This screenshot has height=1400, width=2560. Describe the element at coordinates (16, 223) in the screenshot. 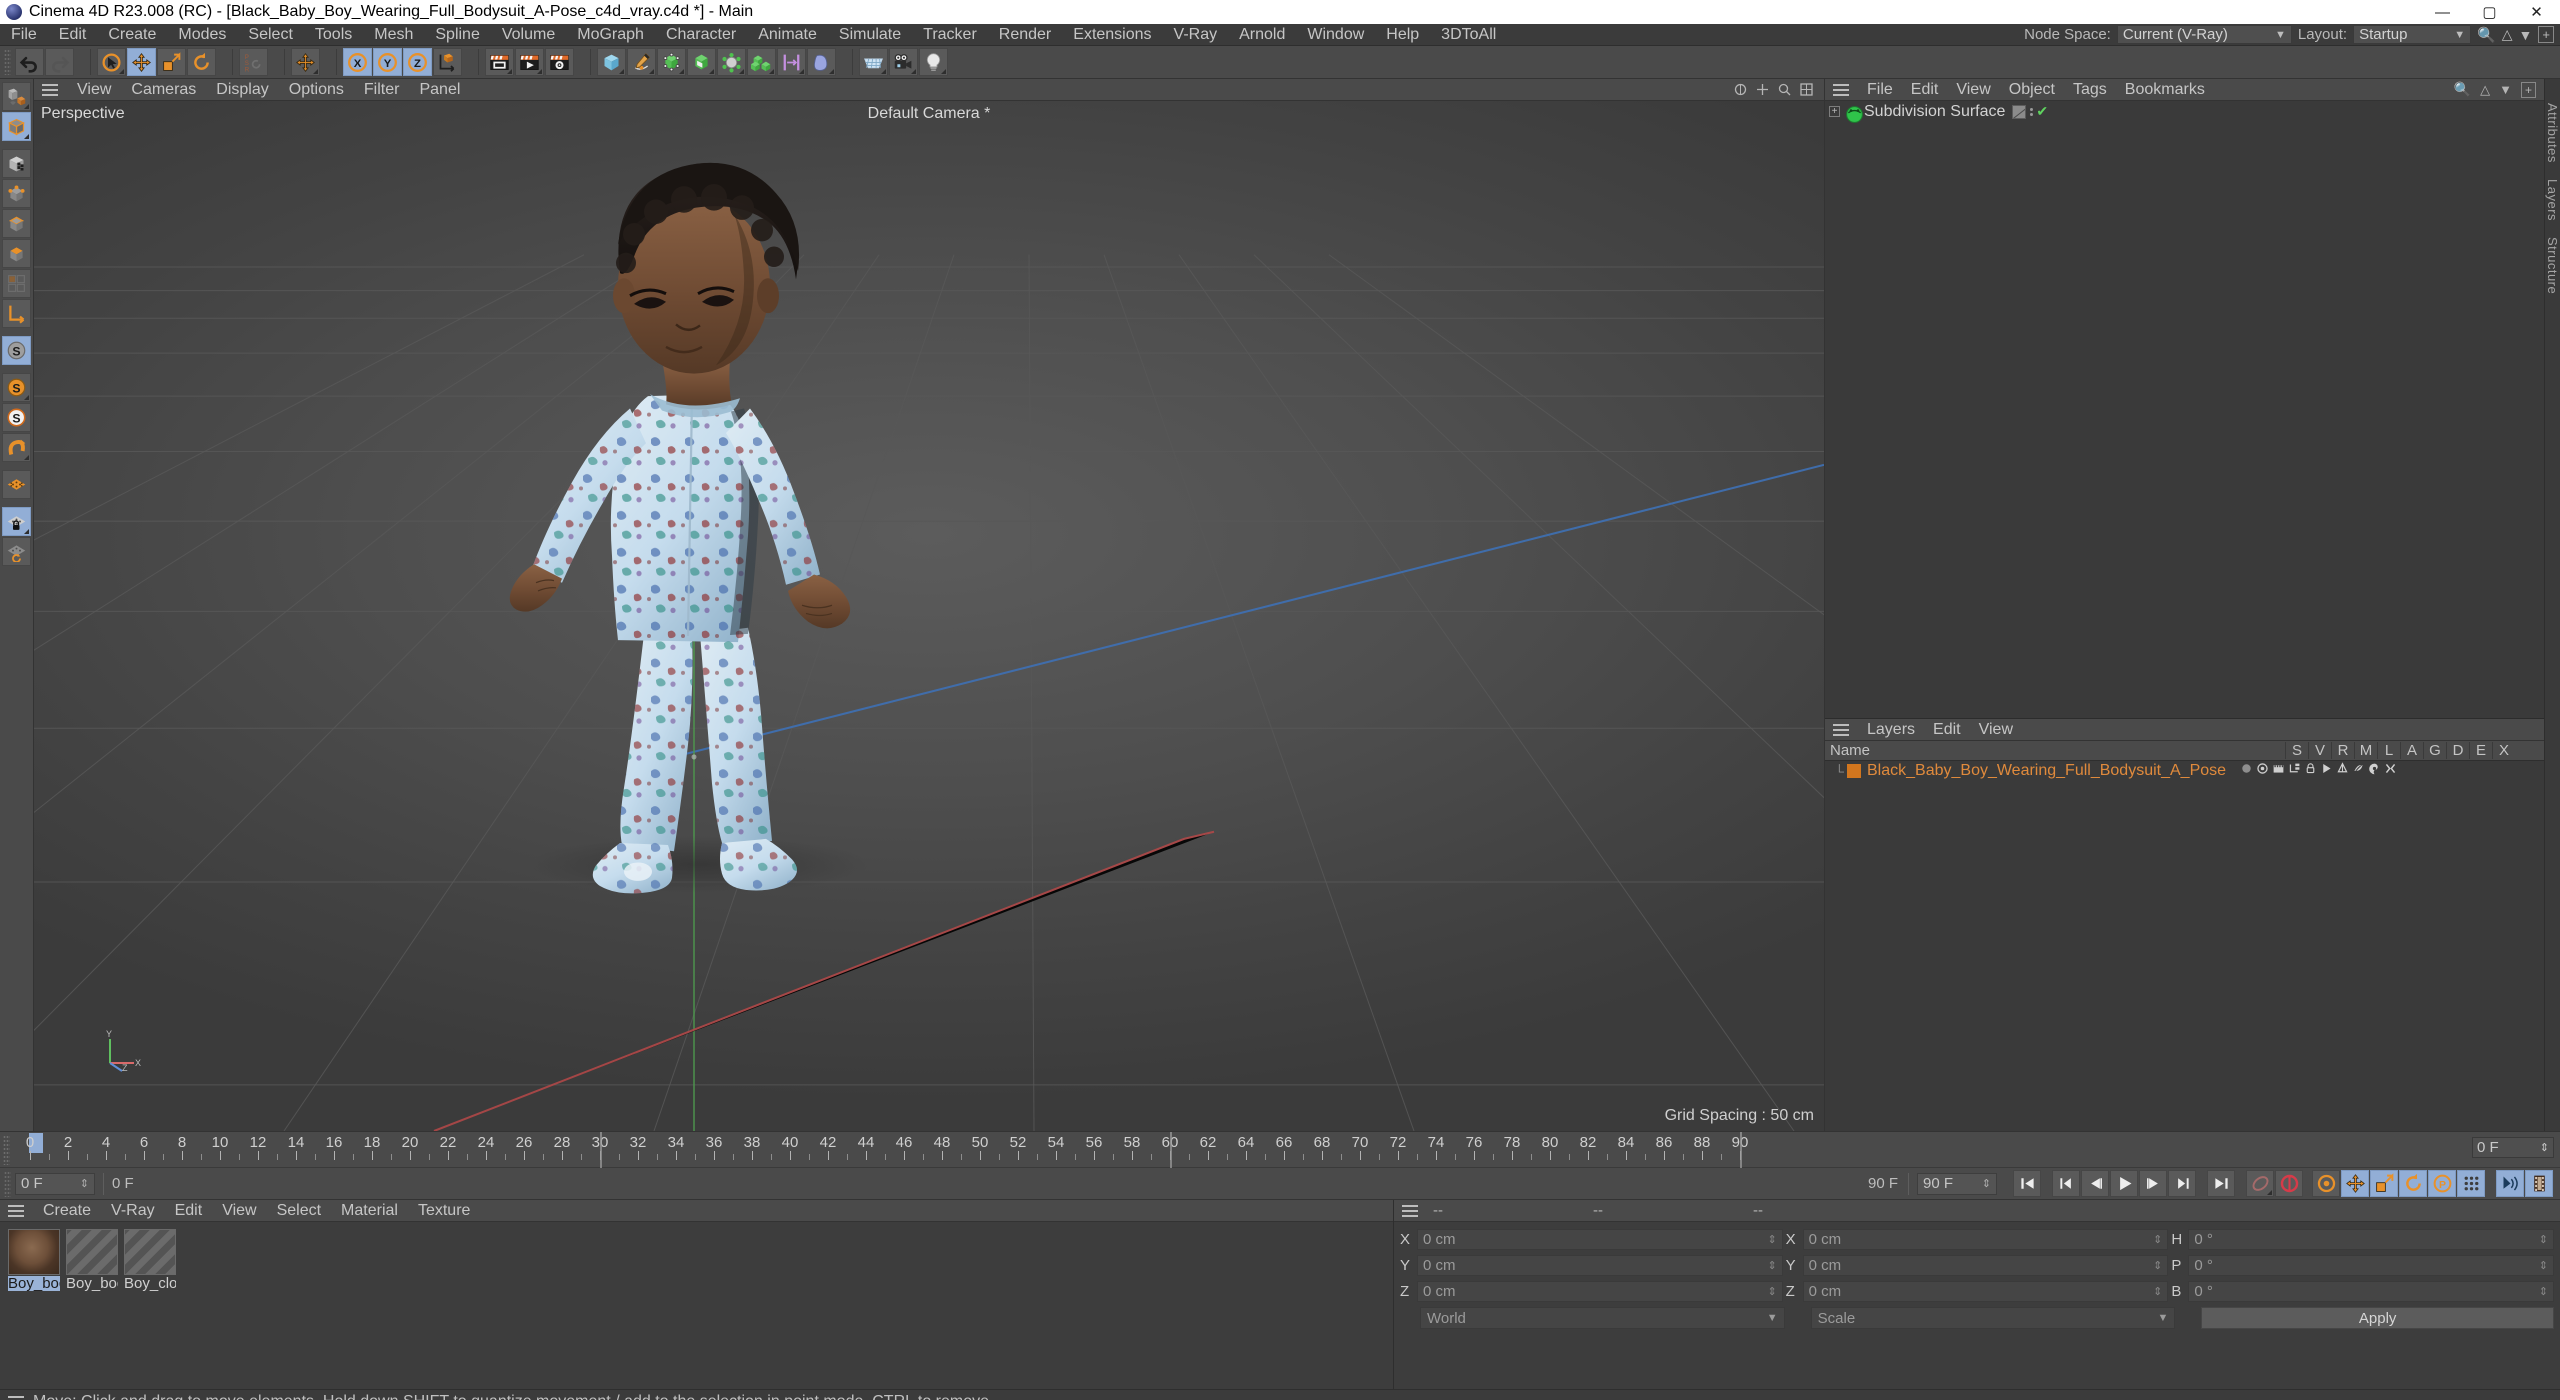

I see `edges-mode-icon` at that location.